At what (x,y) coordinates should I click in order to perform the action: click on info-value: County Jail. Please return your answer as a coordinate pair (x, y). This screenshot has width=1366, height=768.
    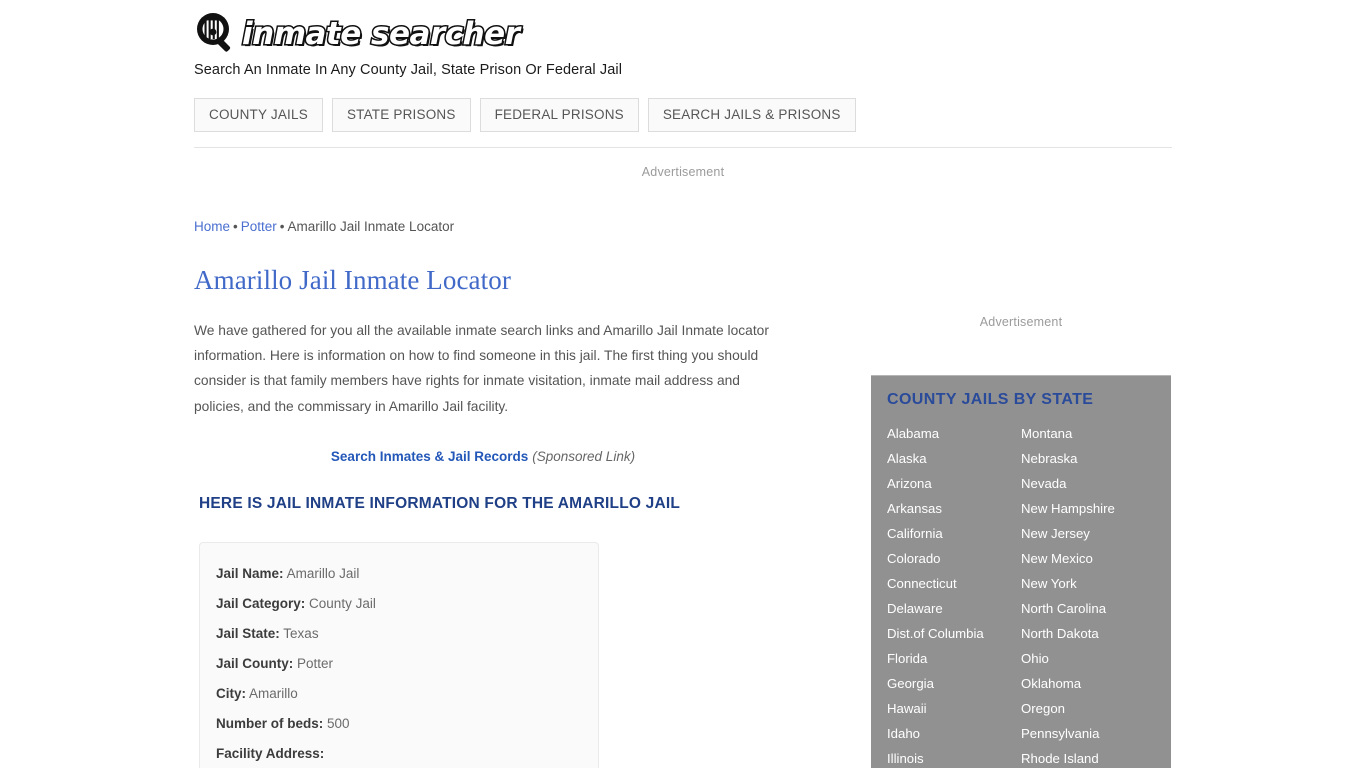
    Looking at the image, I should click on (342, 603).